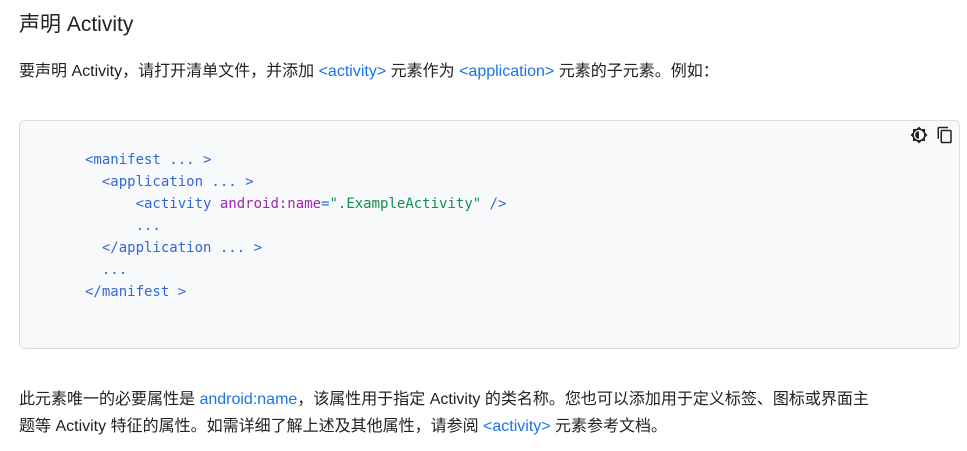 This screenshot has width=967, height=451. Describe the element at coordinates (945, 135) in the screenshot. I see `copy-icon` at that location.